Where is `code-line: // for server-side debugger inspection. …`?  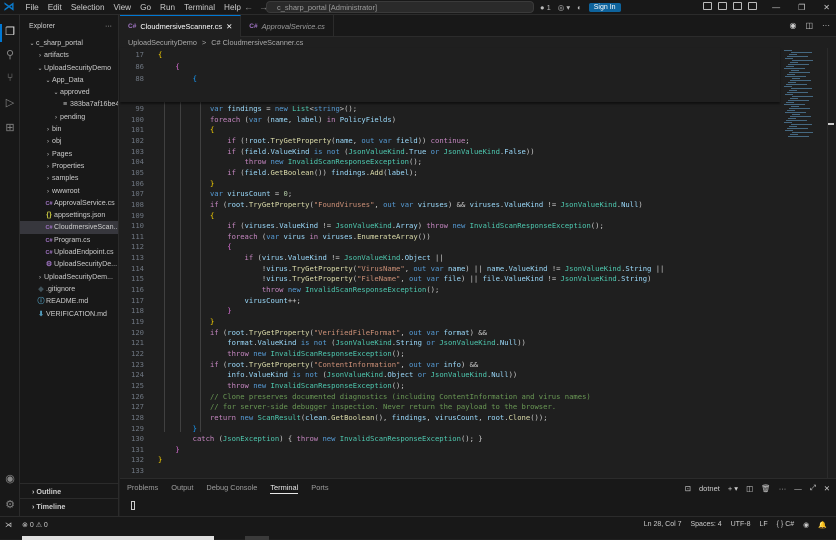
code-line: // for server-side debugger inspection. … is located at coordinates (357, 406).